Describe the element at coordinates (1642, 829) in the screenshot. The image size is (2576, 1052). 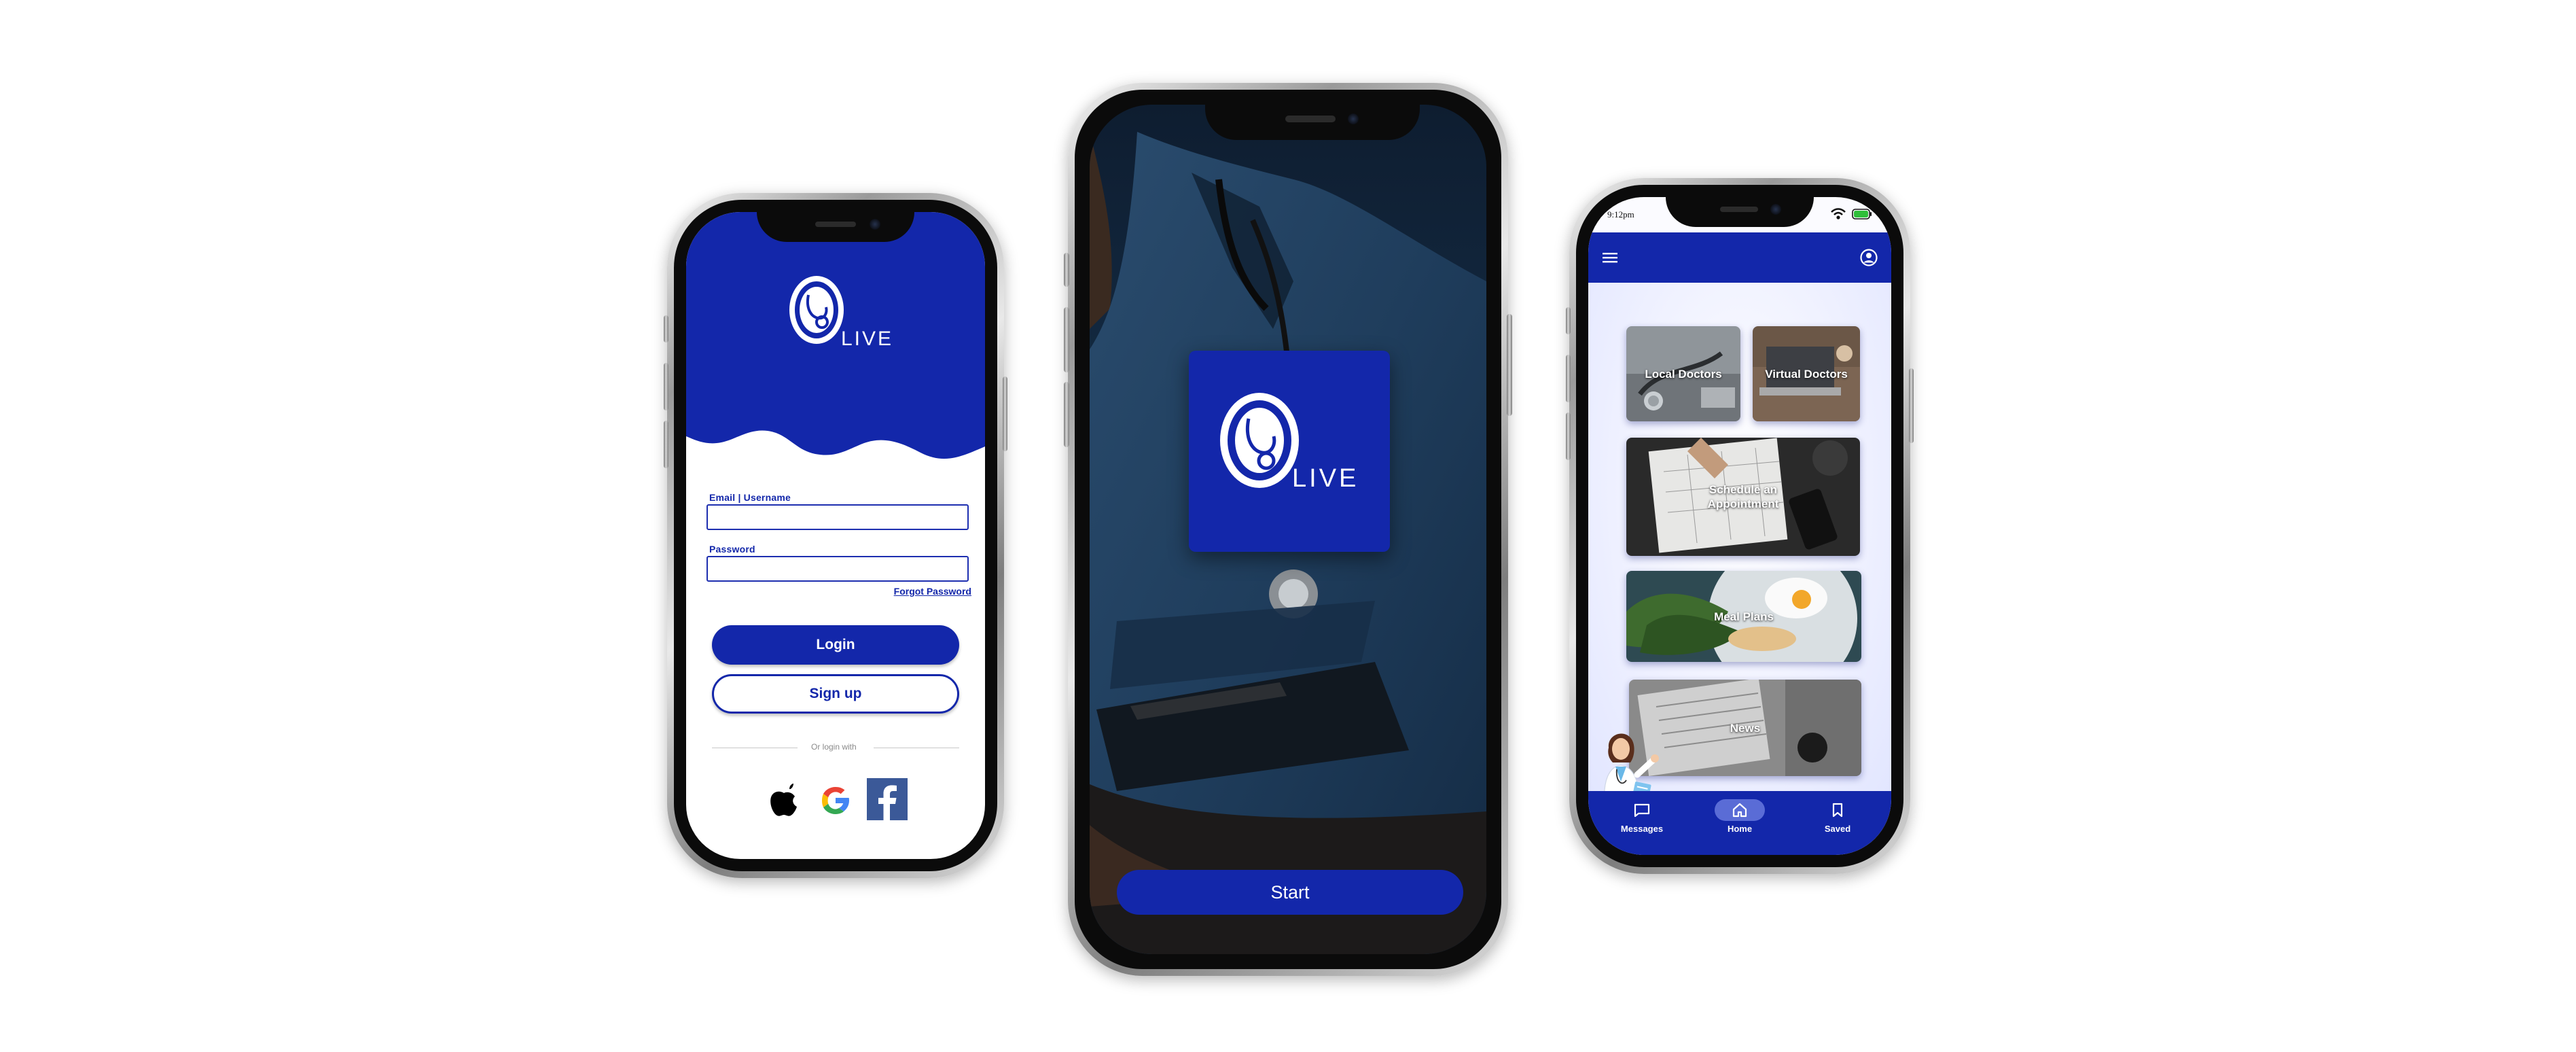
I see `nav-label: Messages` at that location.